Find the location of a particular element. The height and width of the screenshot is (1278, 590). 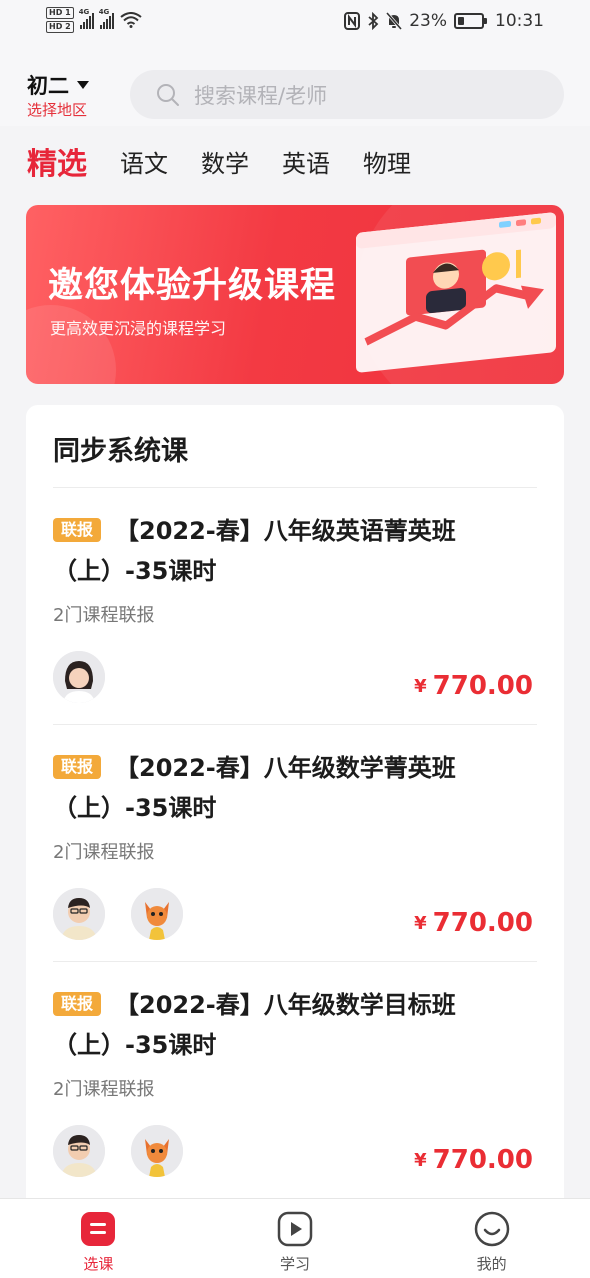

nav-study: 学习 is located at coordinates (295, 1238).